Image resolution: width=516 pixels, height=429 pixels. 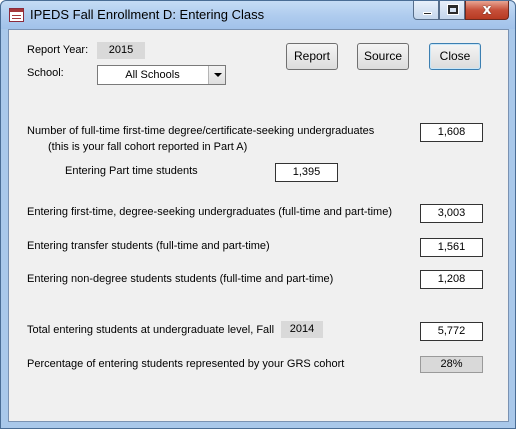 I want to click on window-close-button: x, so click(x=487, y=10).